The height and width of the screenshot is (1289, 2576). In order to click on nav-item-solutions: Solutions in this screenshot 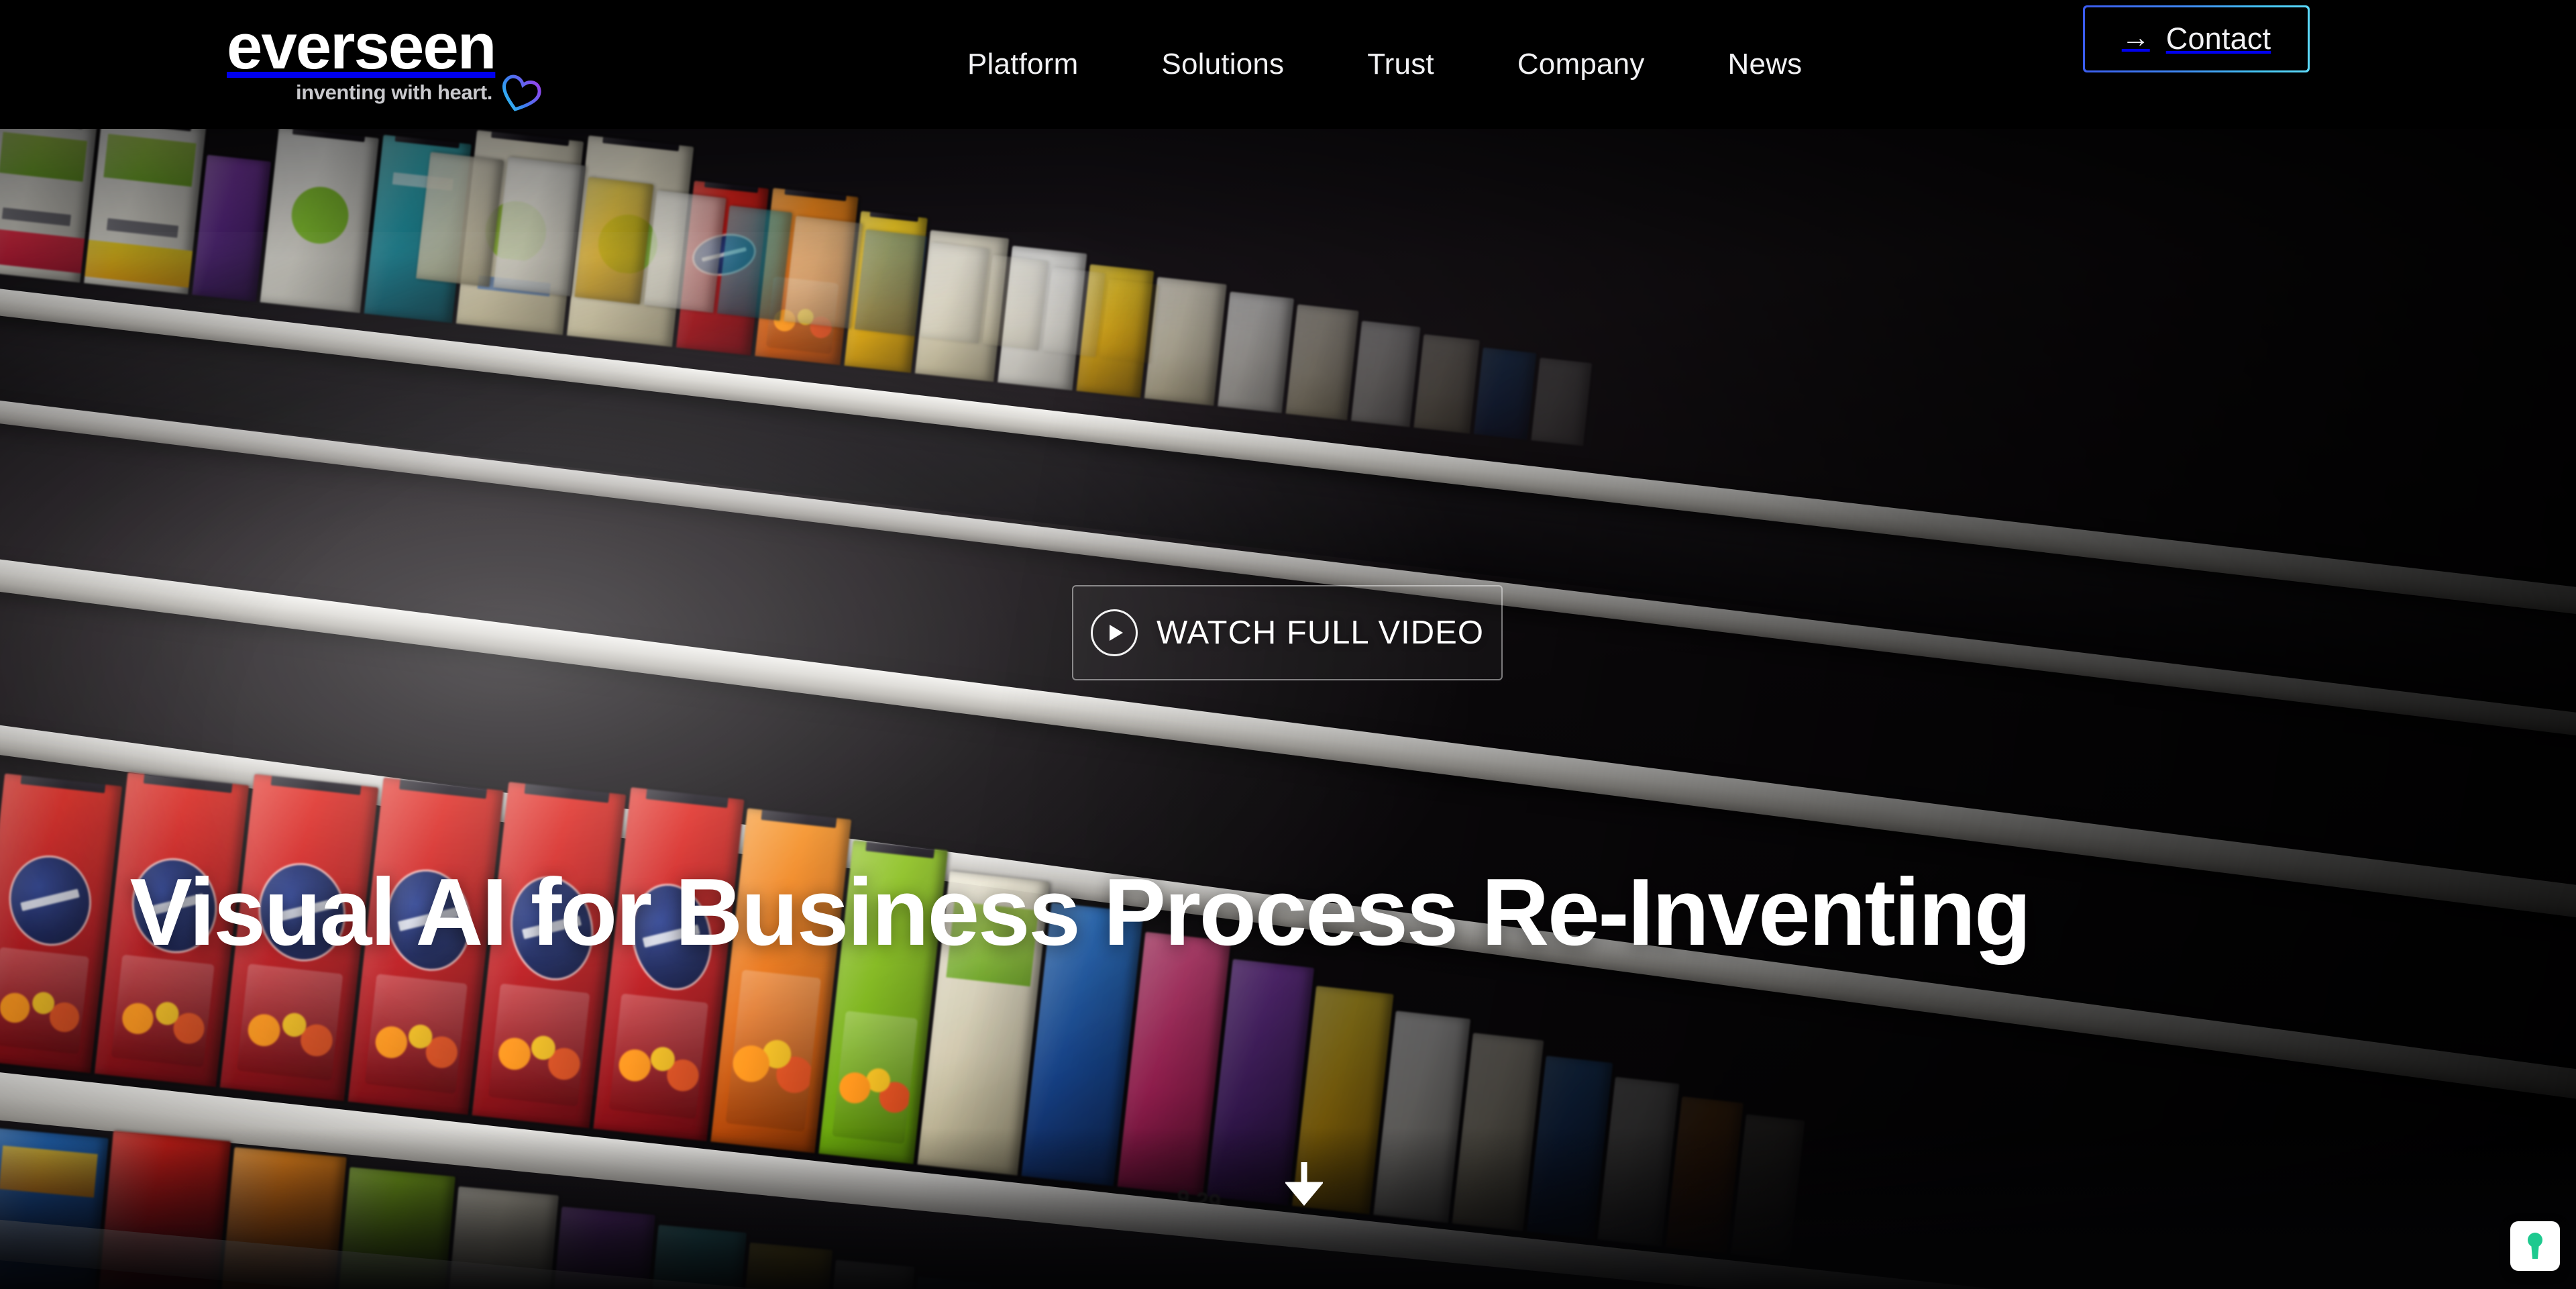, I will do `click(1223, 64)`.